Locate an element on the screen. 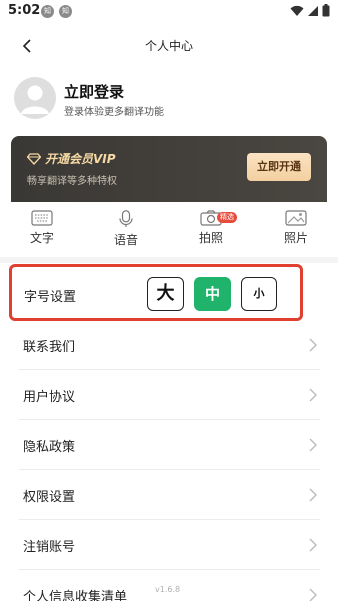  status-icons is located at coordinates (310, 10).